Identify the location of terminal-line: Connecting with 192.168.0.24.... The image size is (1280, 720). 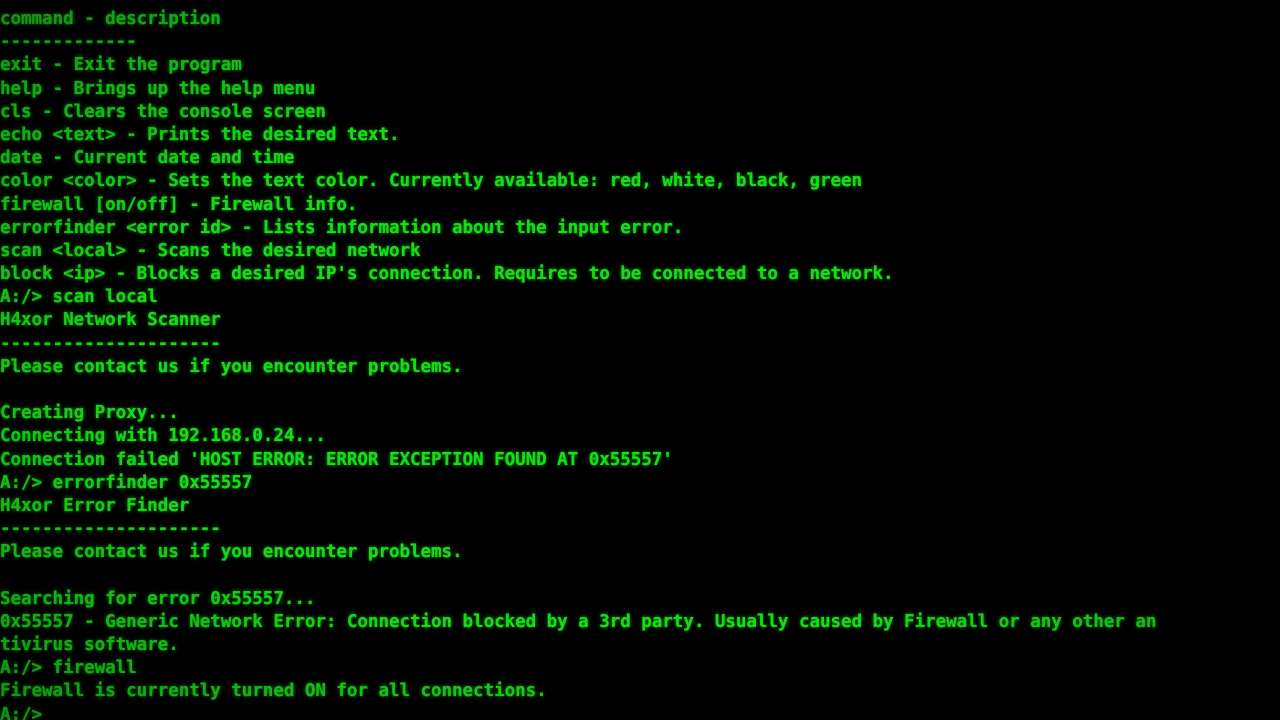
(163, 436).